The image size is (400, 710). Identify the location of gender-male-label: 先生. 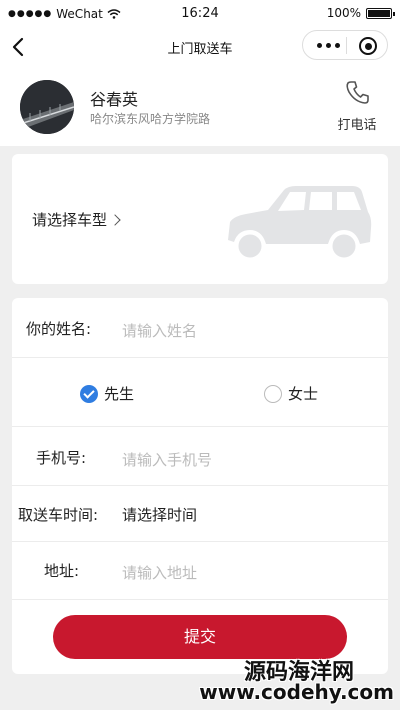
(119, 394).